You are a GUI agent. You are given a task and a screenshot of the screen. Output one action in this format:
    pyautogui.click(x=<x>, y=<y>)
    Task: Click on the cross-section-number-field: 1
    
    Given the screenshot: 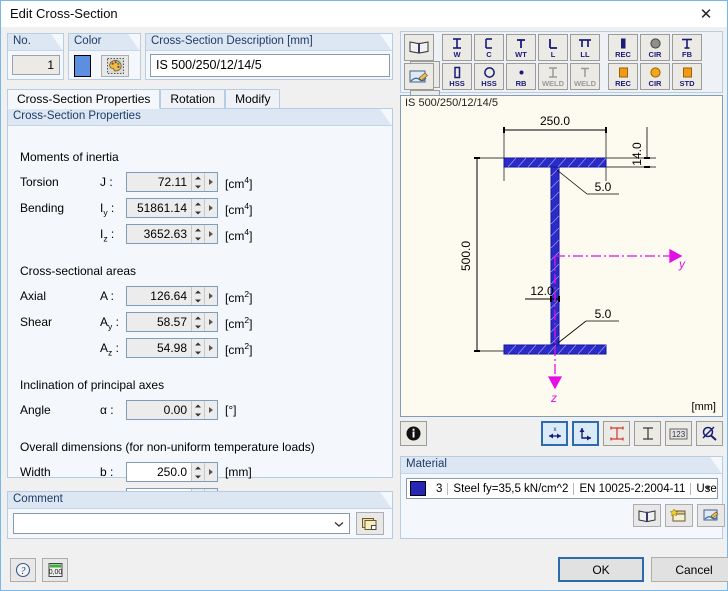 What is the action you would take?
    pyautogui.click(x=36, y=65)
    